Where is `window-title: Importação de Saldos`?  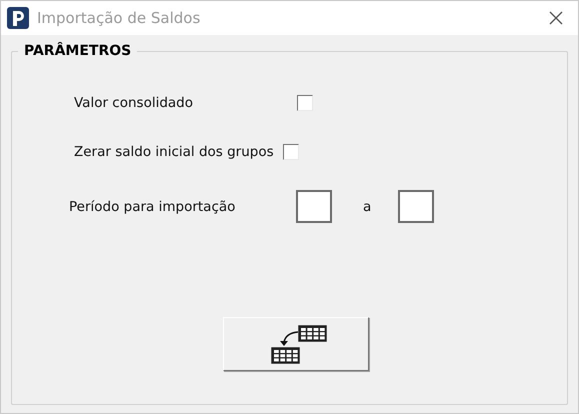 window-title: Importação de Saldos is located at coordinates (119, 18).